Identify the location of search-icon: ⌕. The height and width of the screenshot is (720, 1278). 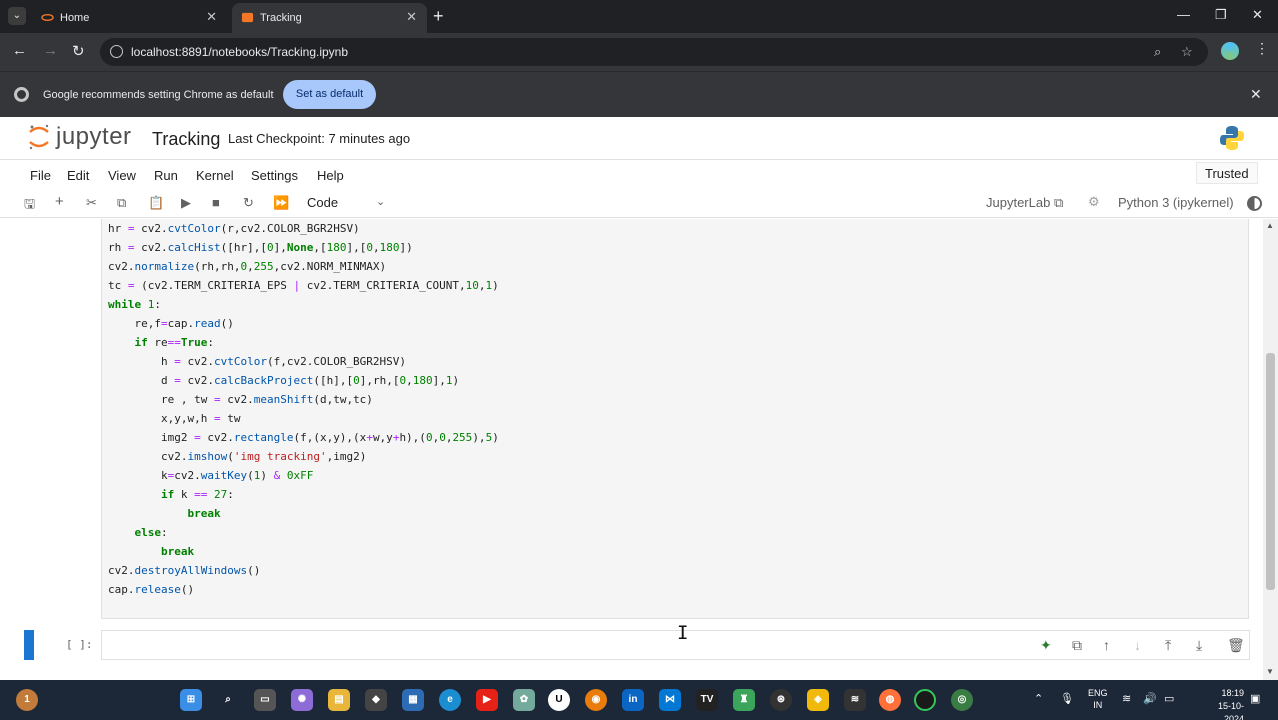
(228, 700).